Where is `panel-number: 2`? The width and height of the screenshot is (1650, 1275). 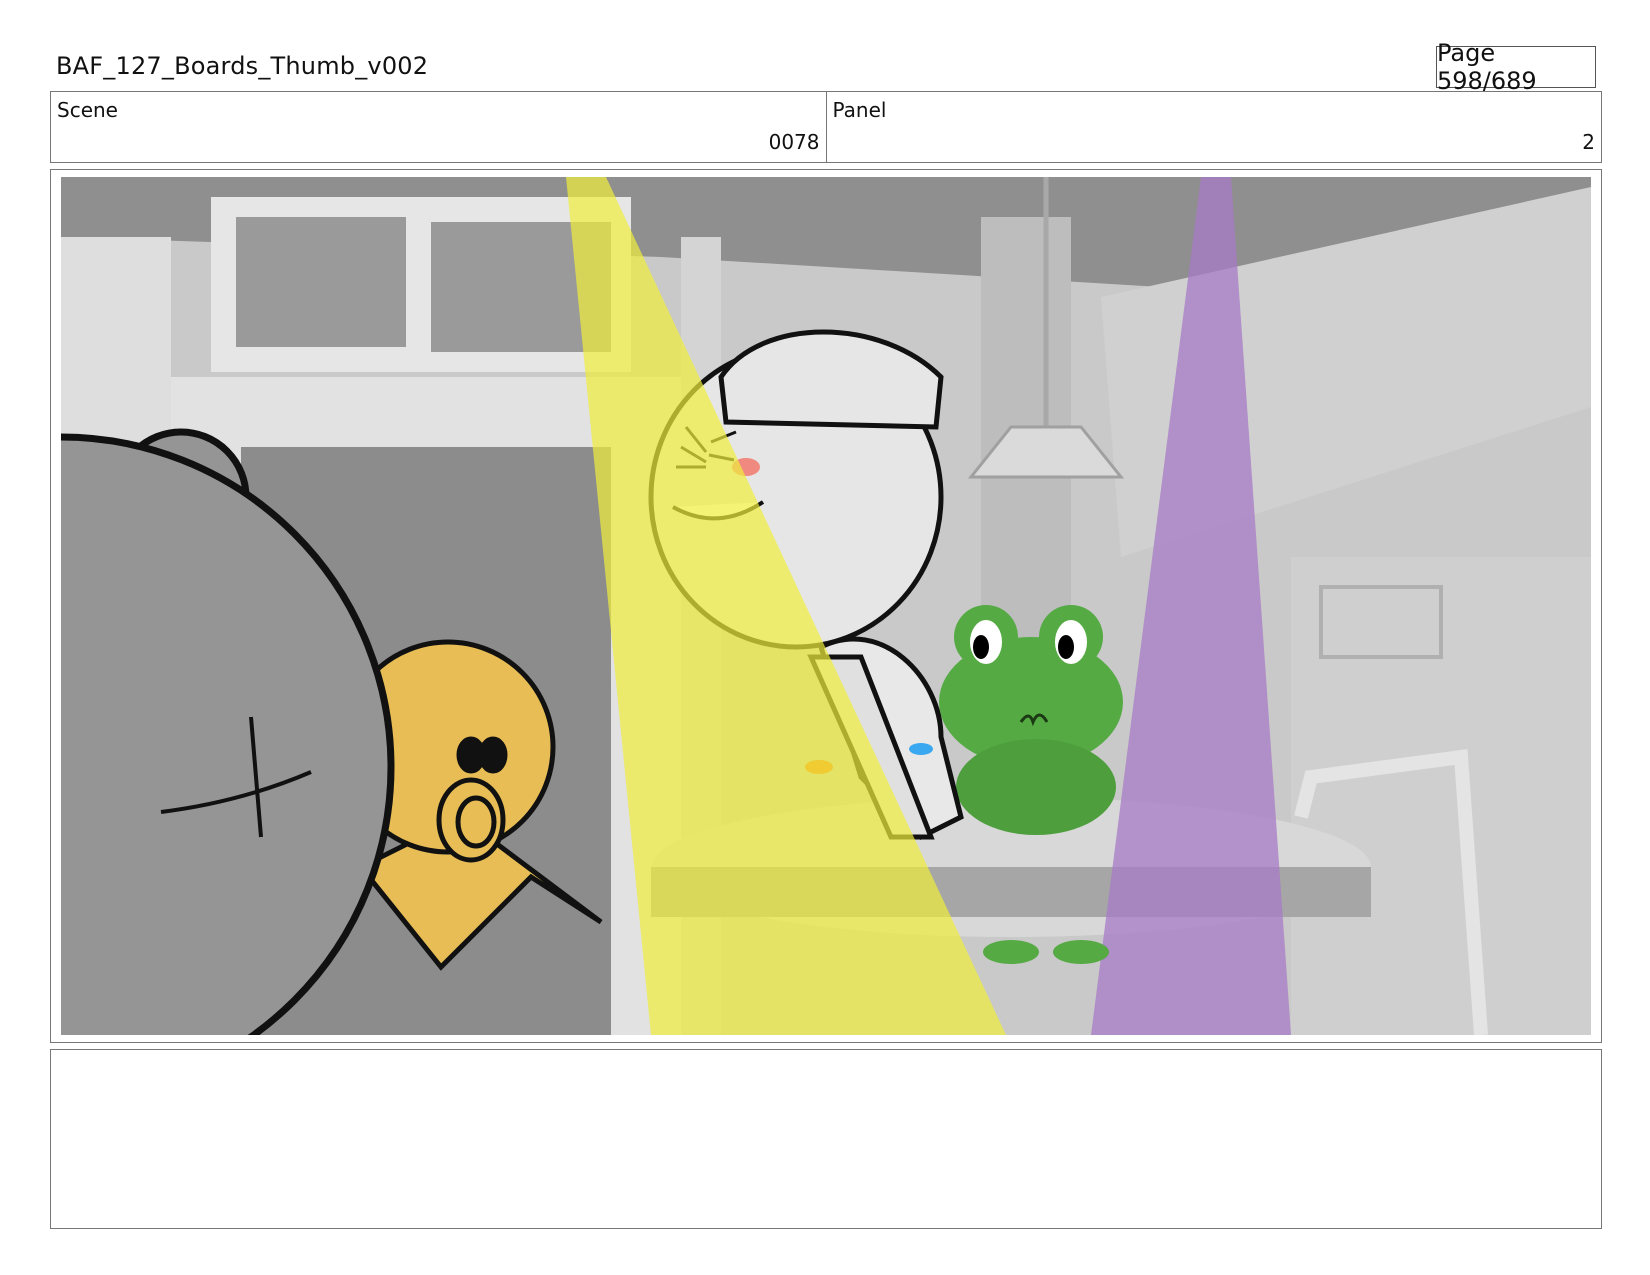 panel-number: 2 is located at coordinates (1588, 142).